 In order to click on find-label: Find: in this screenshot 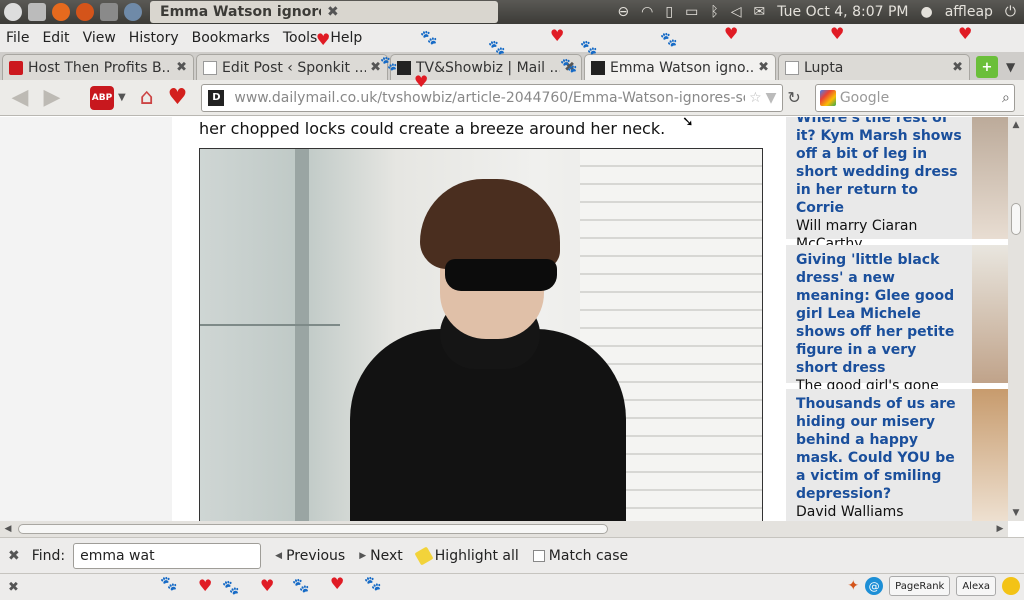, I will do `click(48, 555)`.